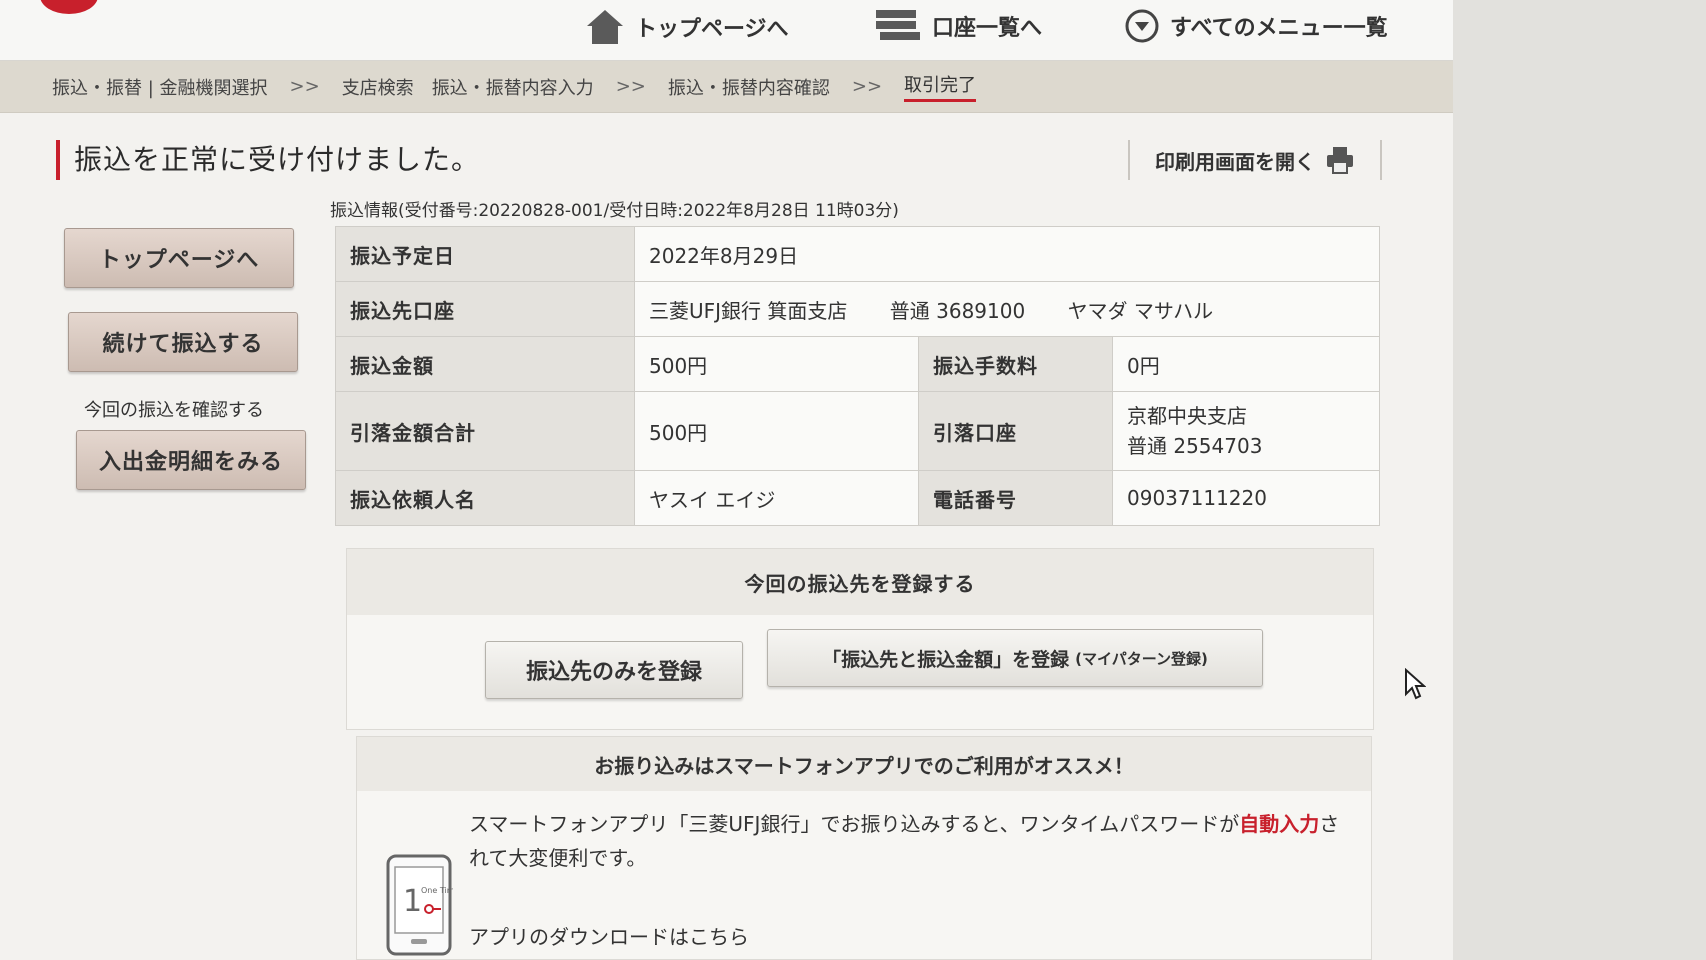 Image resolution: width=1706 pixels, height=960 pixels. I want to click on transfer-fee-label: 振込手数料, so click(1015, 364).